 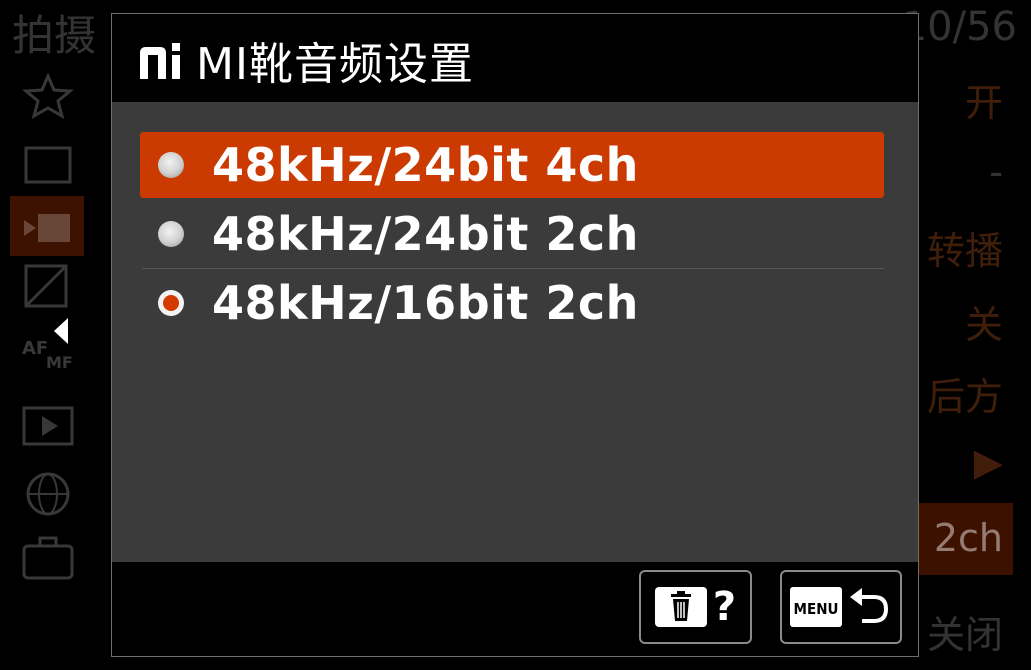 I want to click on background-page-indicator: 10/56, so click(x=959, y=27).